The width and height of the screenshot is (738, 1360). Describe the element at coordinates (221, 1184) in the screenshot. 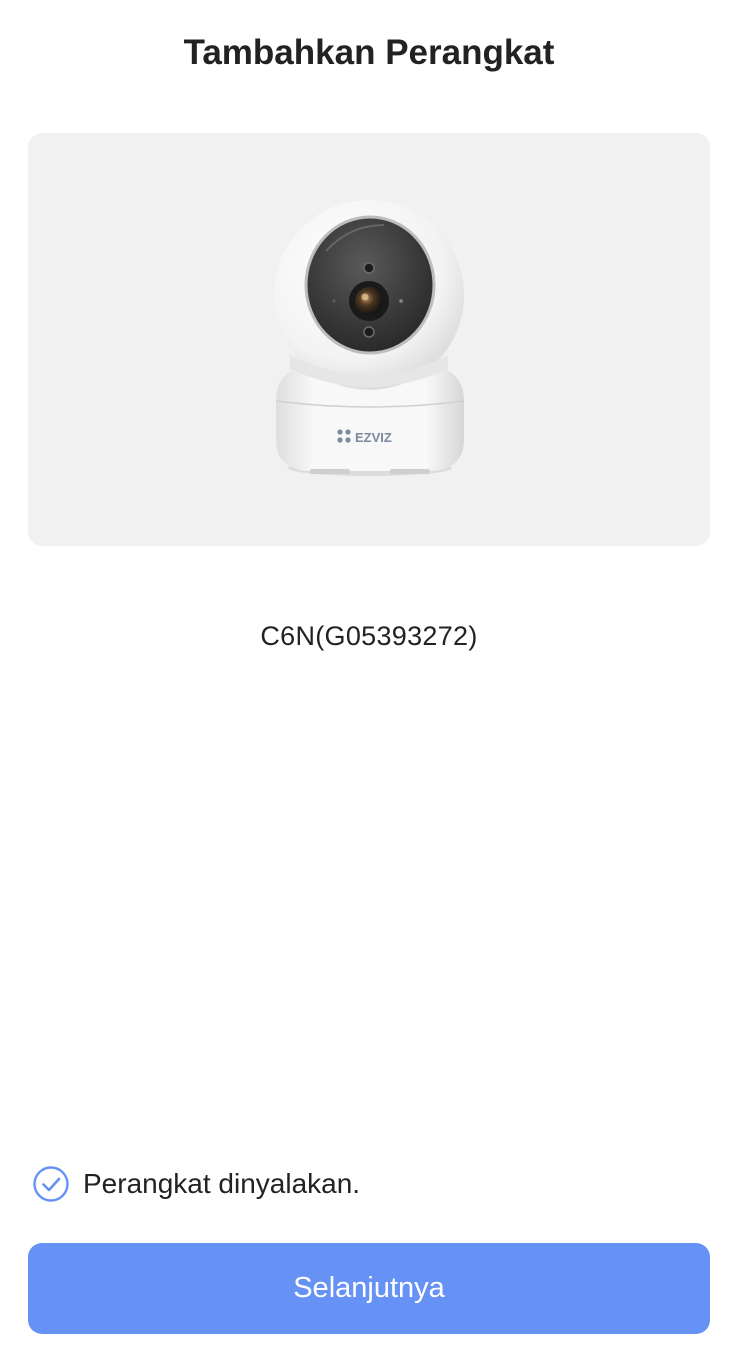

I see `power-confirmation-label: Perangkat dinyalakan.` at that location.